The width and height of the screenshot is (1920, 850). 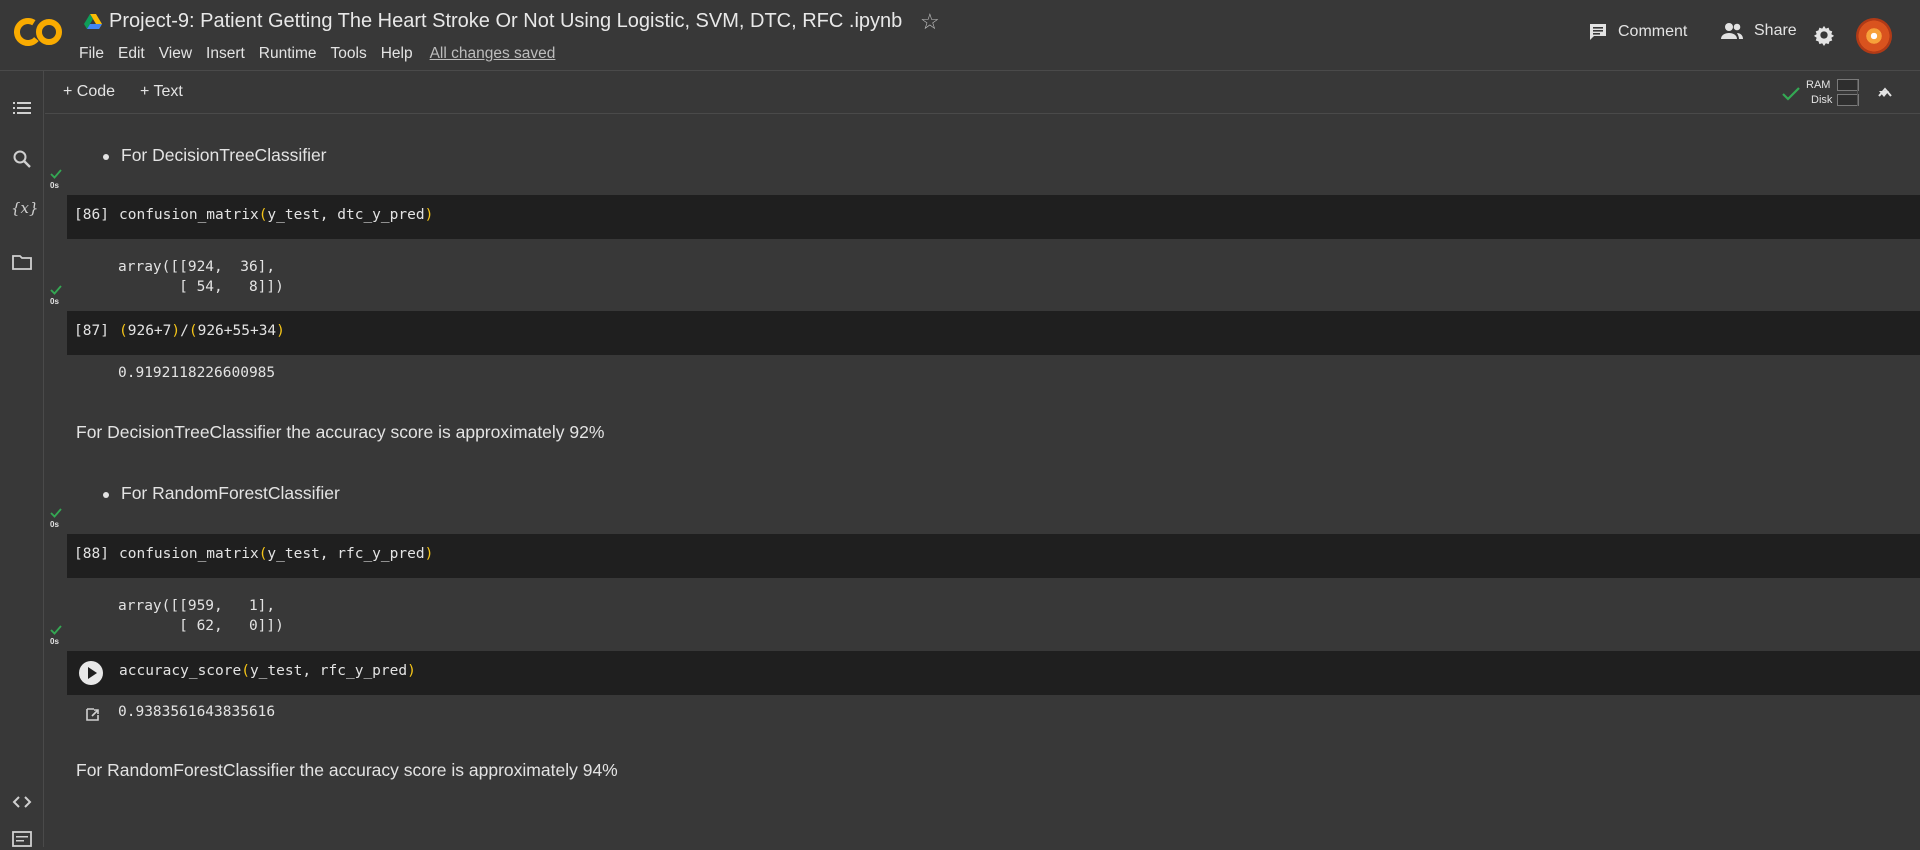 What do you see at coordinates (22, 159) in the screenshot?
I see `search-icon` at bounding box center [22, 159].